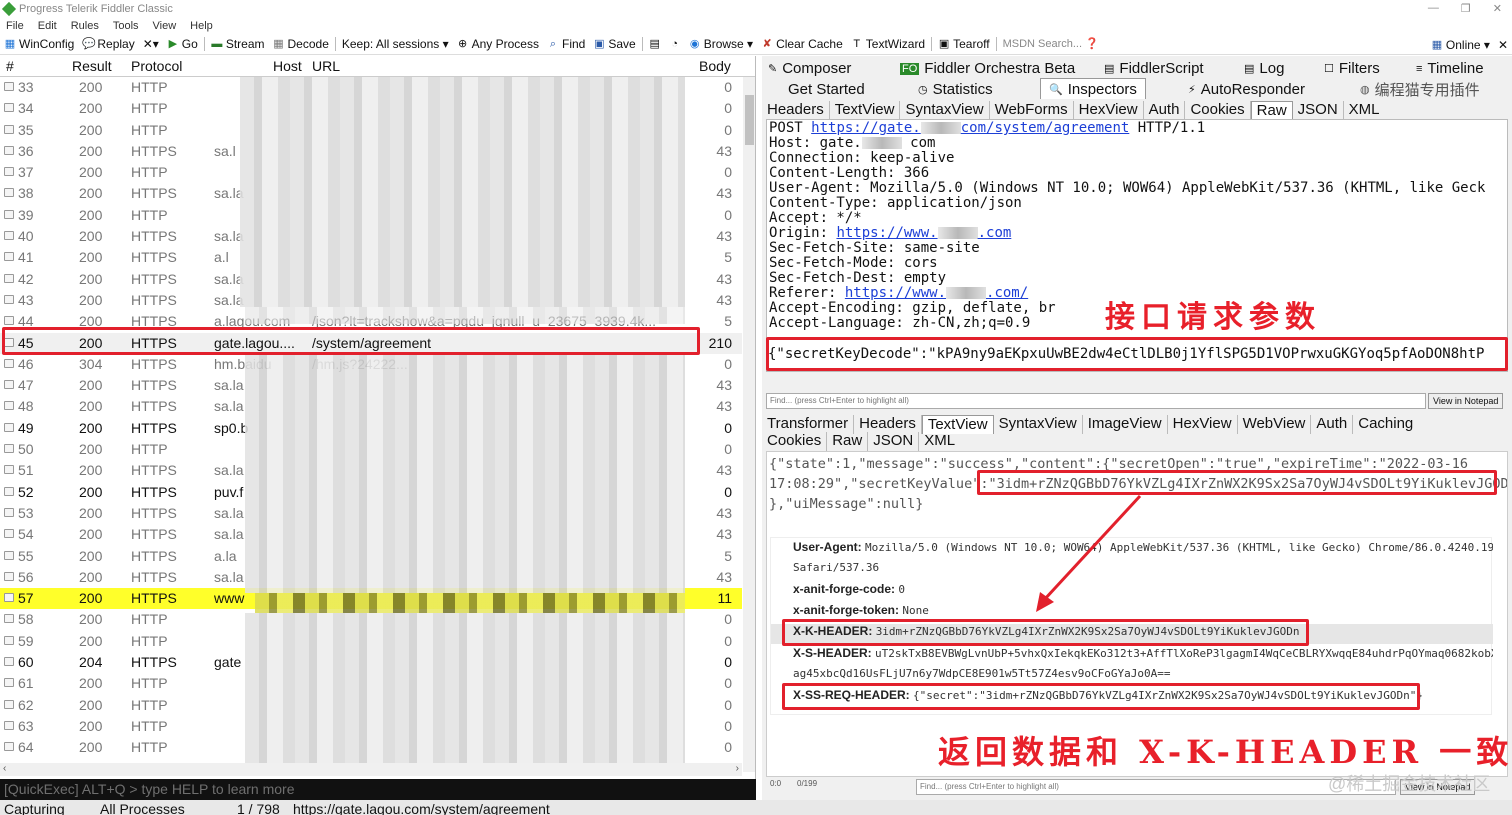  I want to click on req-url-link-b: com/system/agreement, so click(1045, 128).